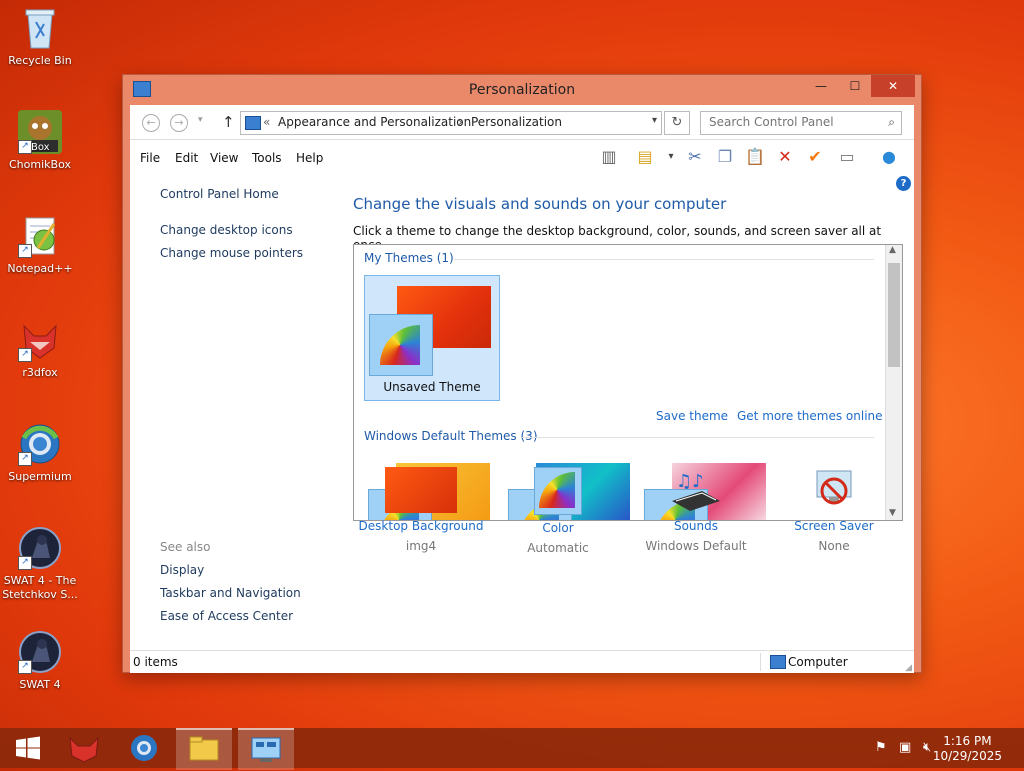 This screenshot has width=1024, height=771. I want to click on taskbar-and-navigation-link: Taskbar and Navigation, so click(230, 593).